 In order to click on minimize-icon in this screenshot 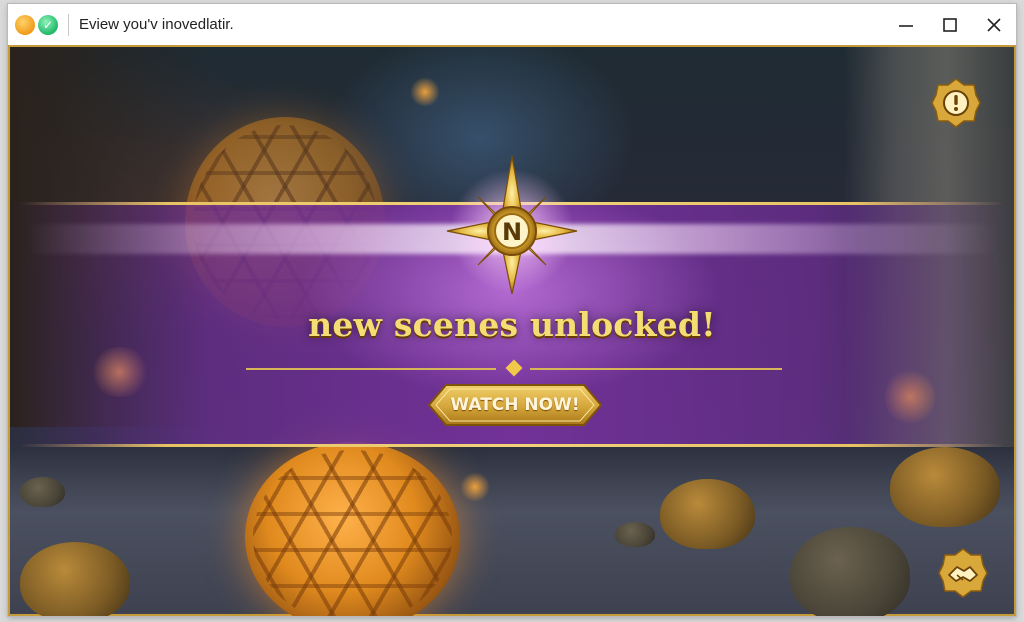, I will do `click(906, 25)`.